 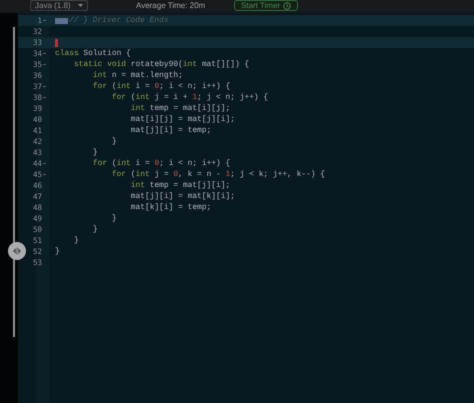 I want to click on clock-icon, so click(x=287, y=6).